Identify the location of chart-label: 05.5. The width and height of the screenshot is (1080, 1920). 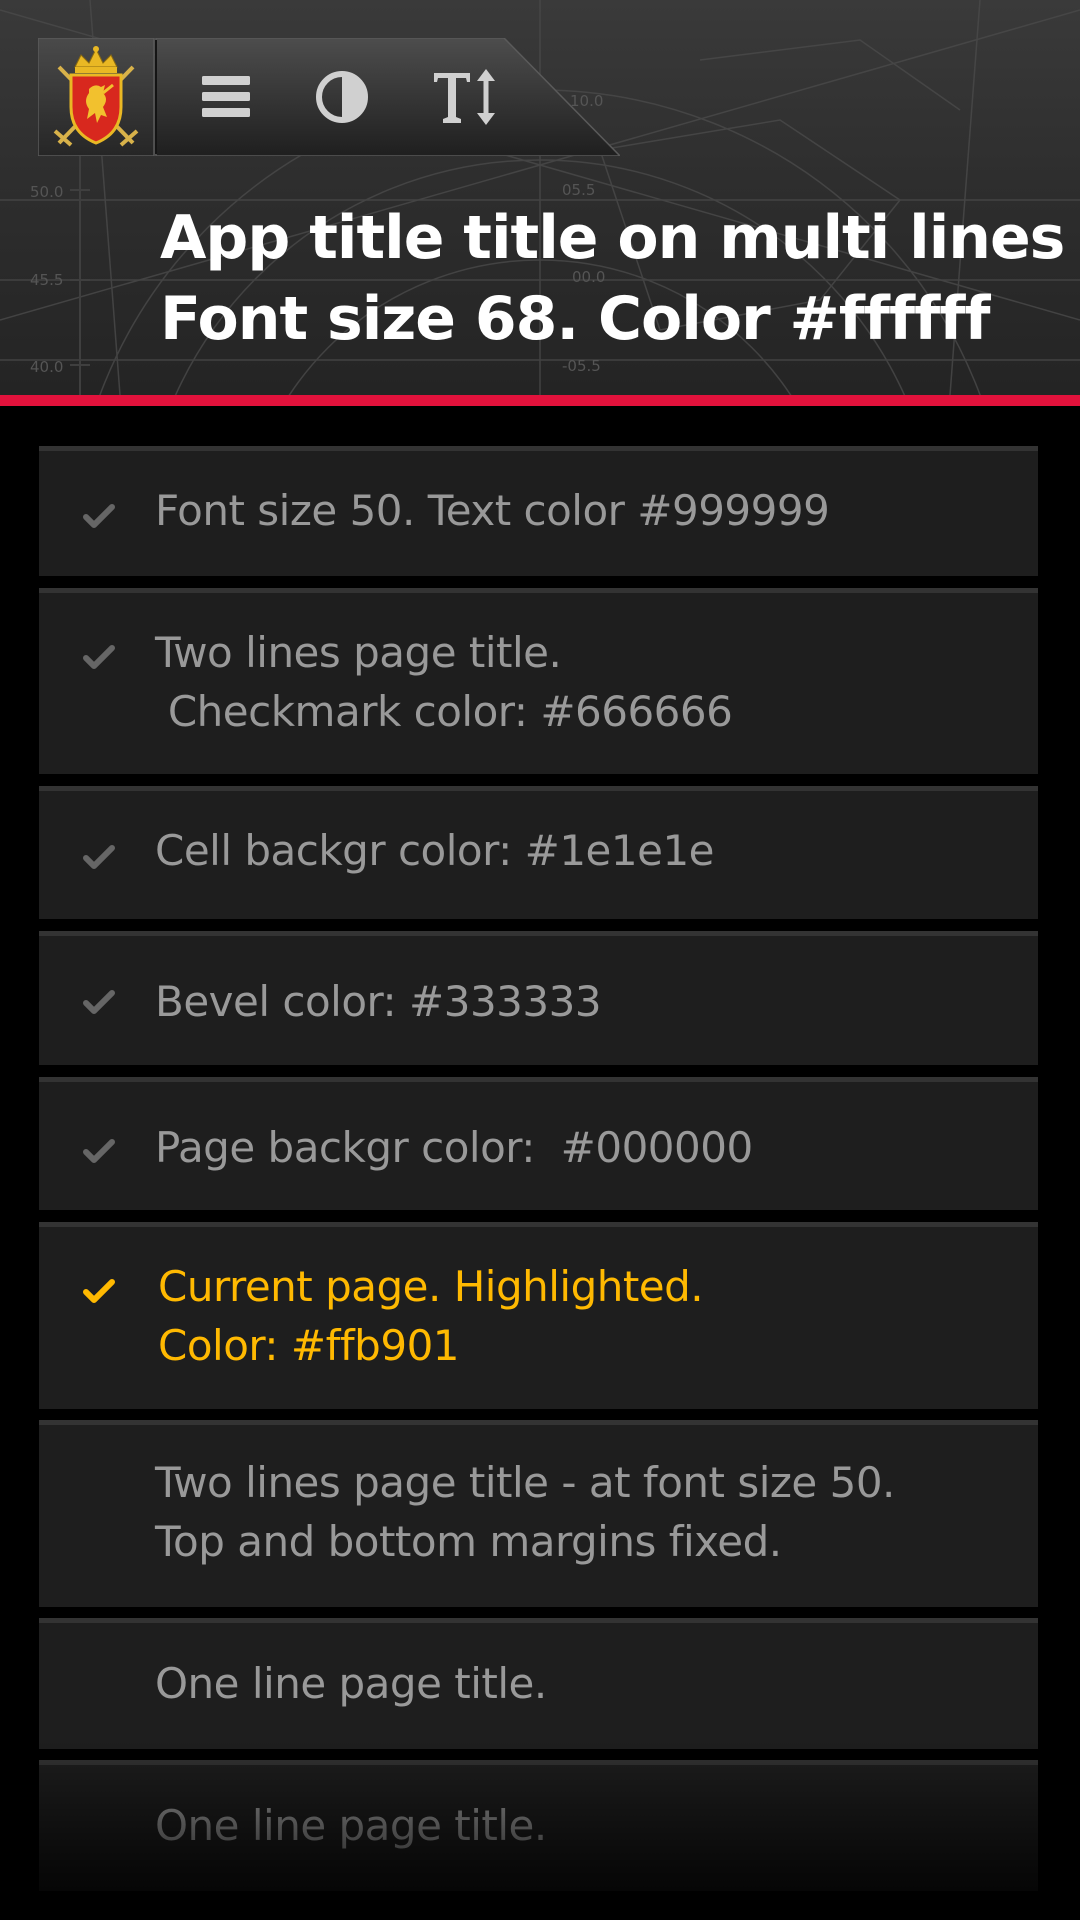
(578, 190).